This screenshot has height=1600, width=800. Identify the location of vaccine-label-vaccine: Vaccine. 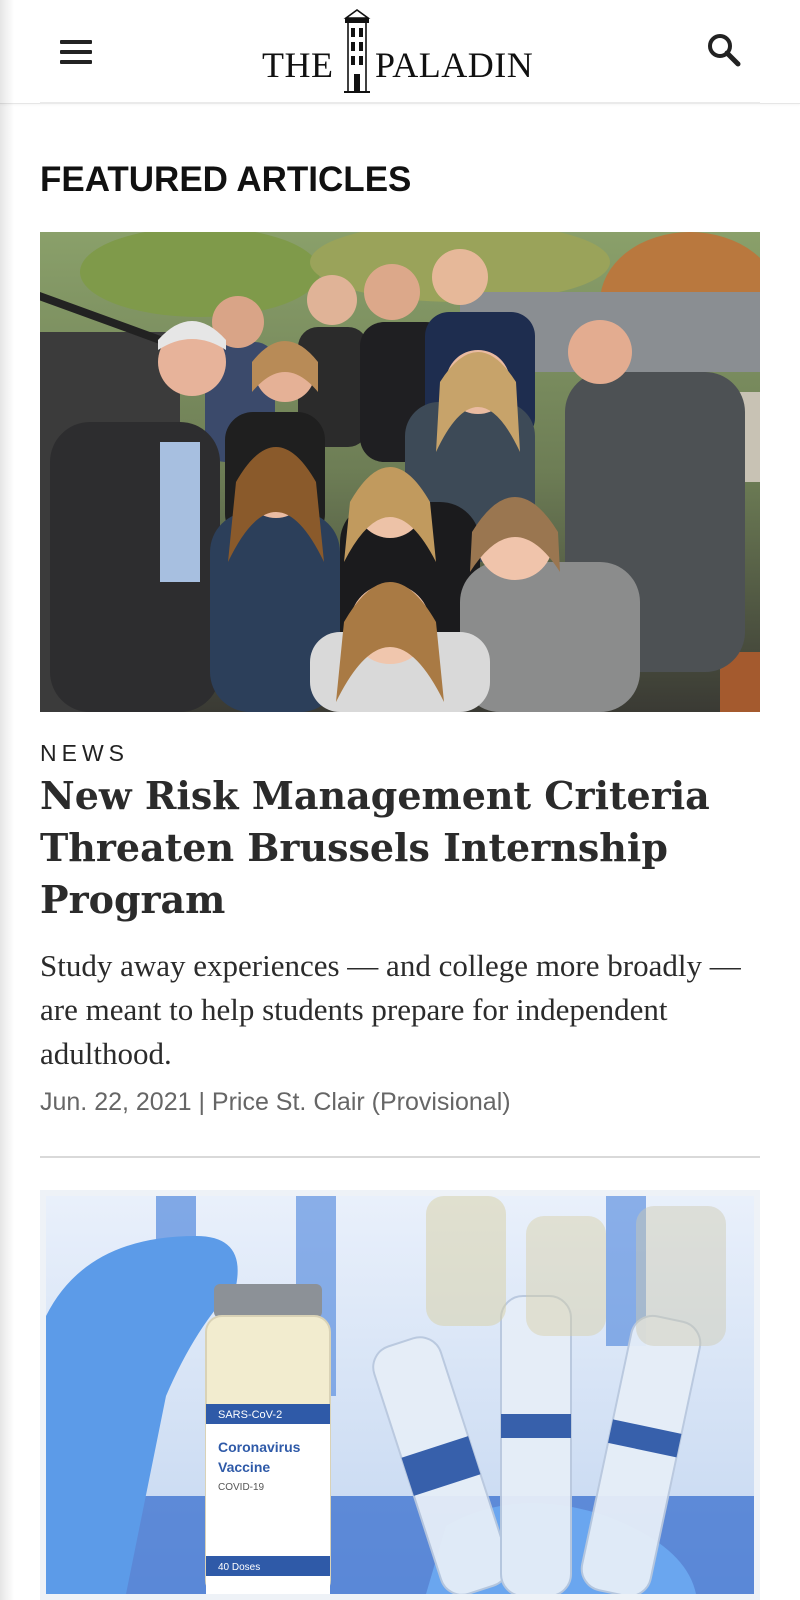
(244, 1467).